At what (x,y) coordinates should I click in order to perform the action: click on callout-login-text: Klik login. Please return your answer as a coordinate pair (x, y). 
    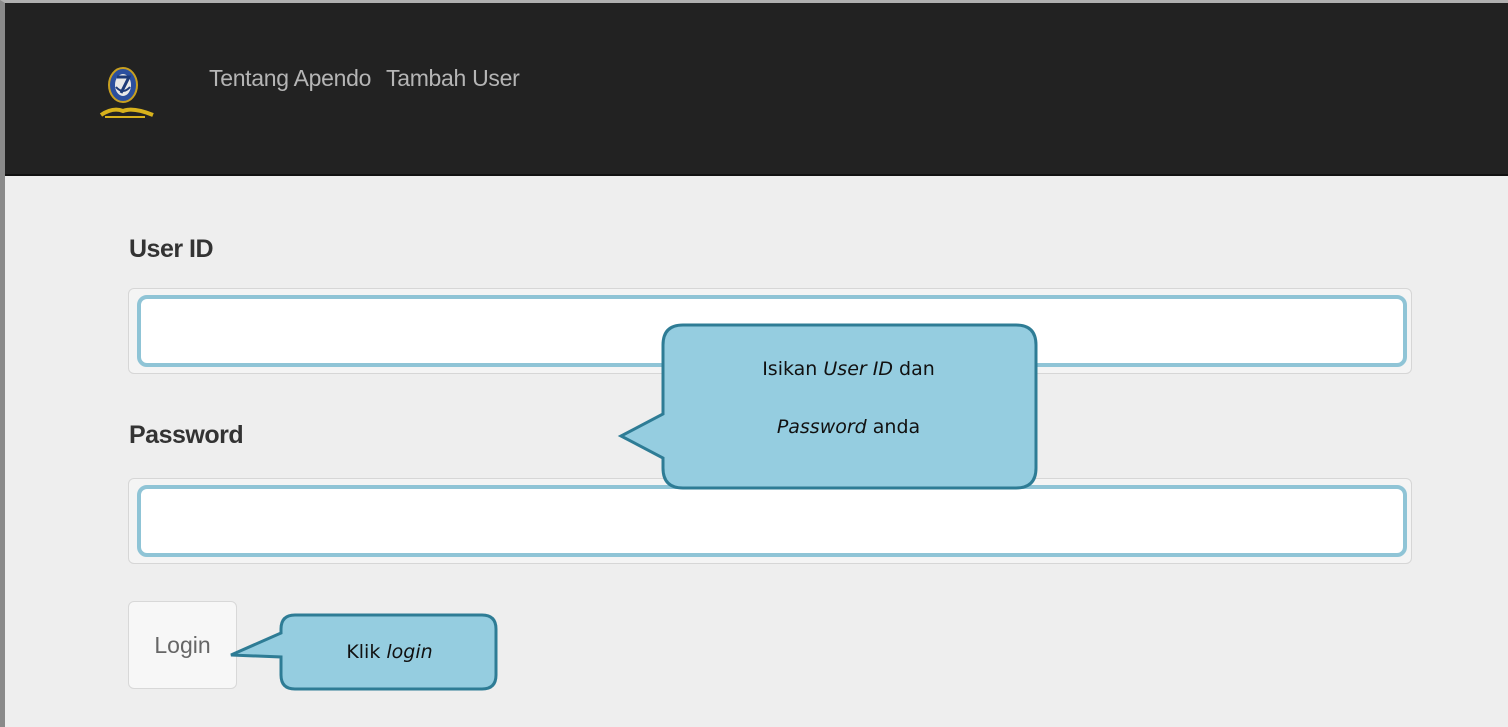
    Looking at the image, I should click on (389, 652).